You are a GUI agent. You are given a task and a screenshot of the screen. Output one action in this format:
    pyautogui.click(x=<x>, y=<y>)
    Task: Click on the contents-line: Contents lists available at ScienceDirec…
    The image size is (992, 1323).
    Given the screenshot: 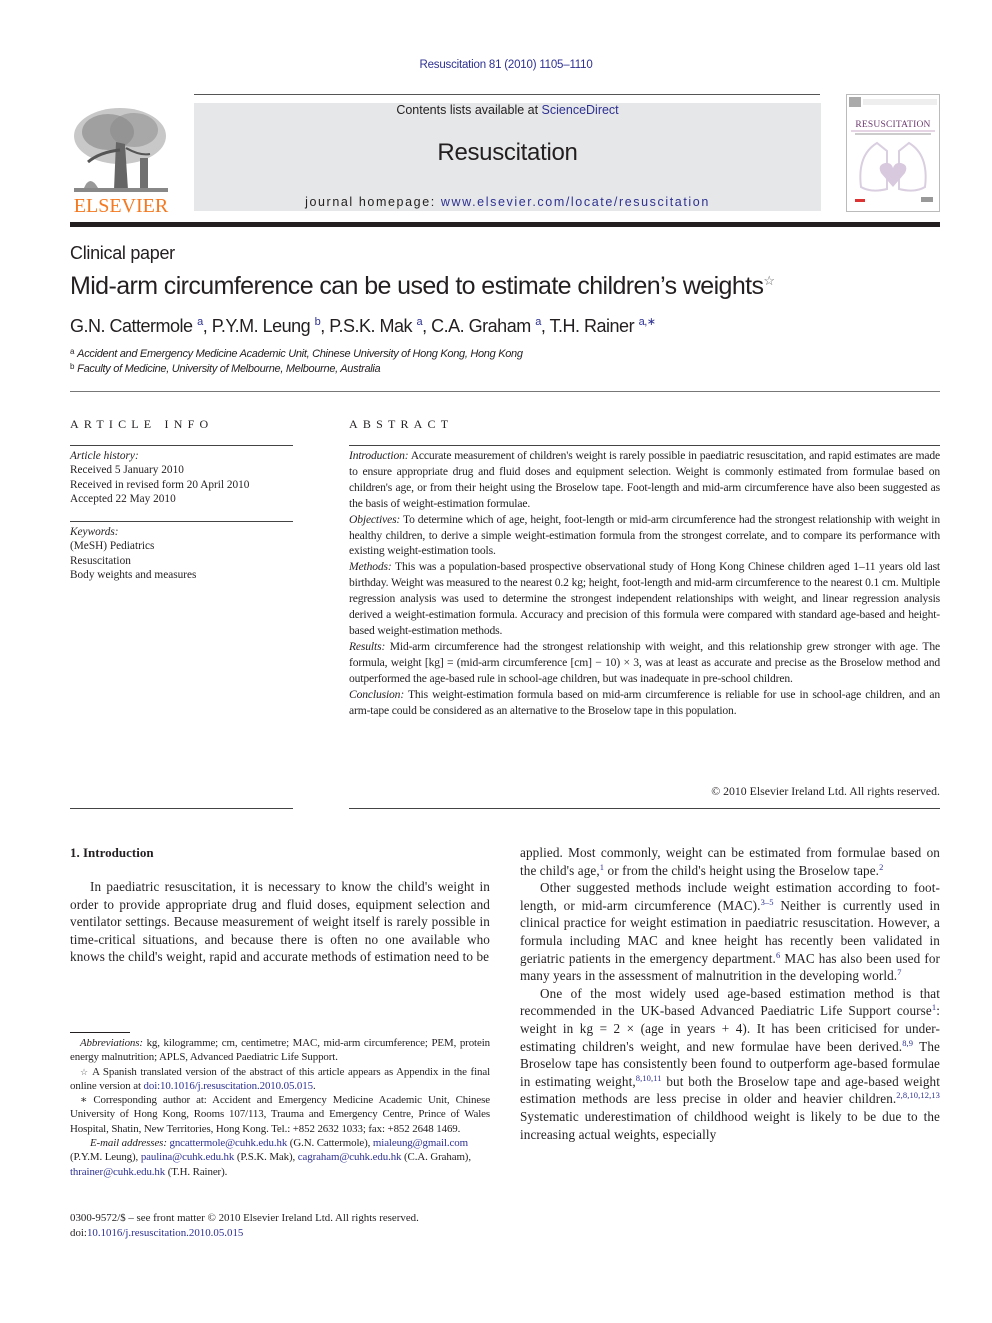 What is the action you would take?
    pyautogui.click(x=507, y=110)
    